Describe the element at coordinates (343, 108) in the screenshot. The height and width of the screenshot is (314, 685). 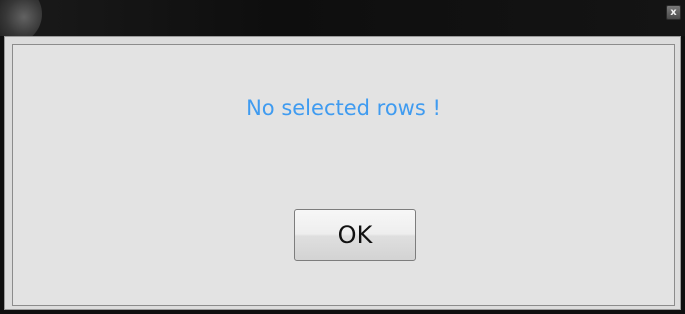
I see `message-text: No selected rows !` at that location.